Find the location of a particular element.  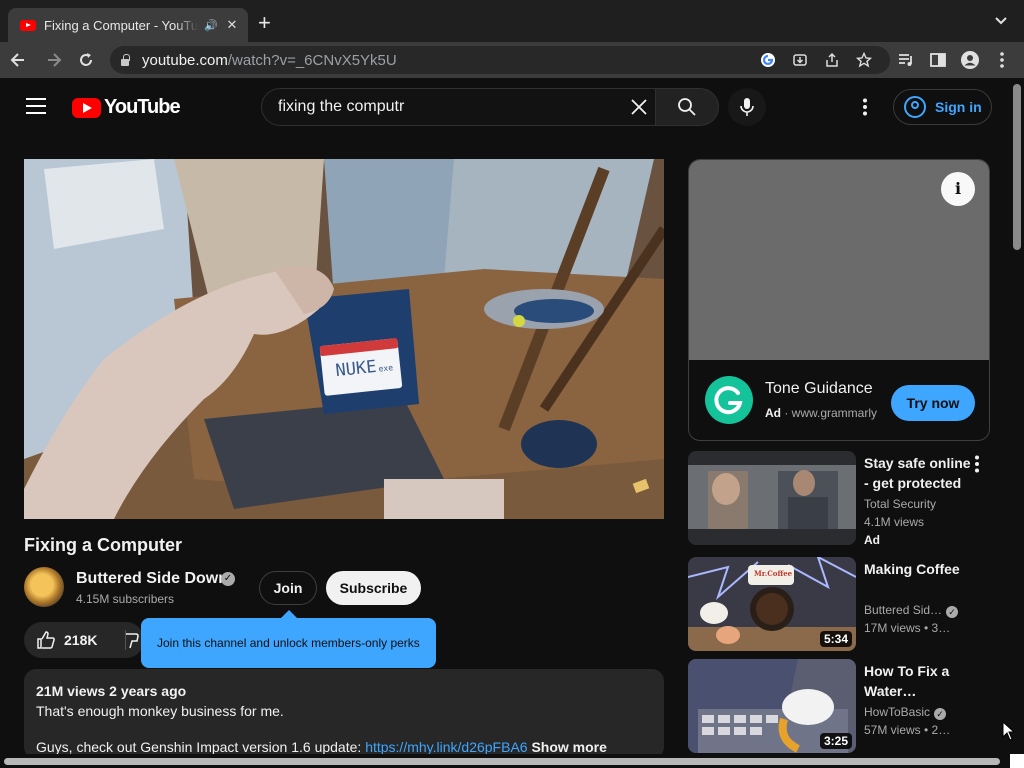

url-host: youtube.com is located at coordinates (185, 60).